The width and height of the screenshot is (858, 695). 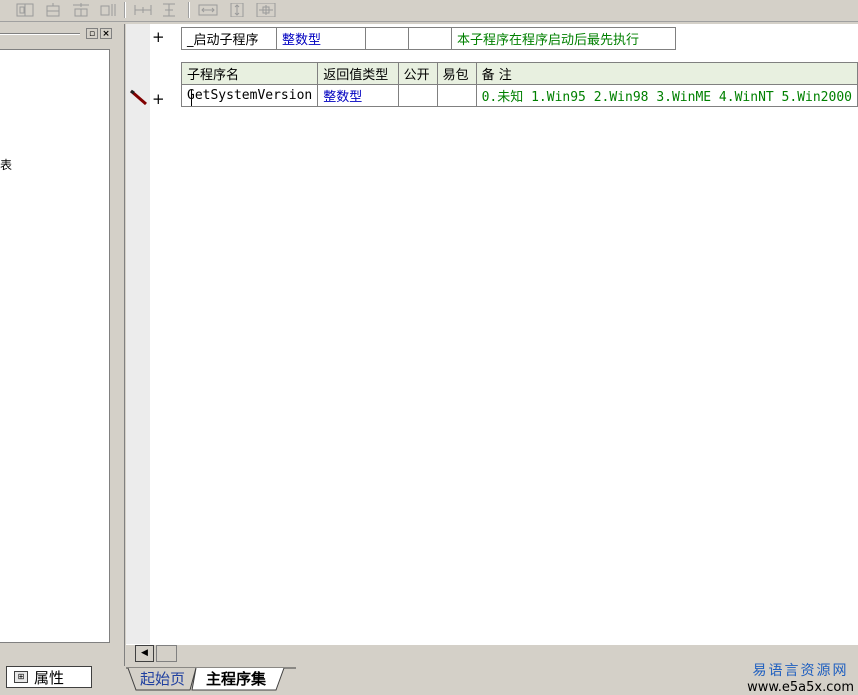 What do you see at coordinates (800, 671) in the screenshot?
I see `watermark-title: 易语言资源网` at bounding box center [800, 671].